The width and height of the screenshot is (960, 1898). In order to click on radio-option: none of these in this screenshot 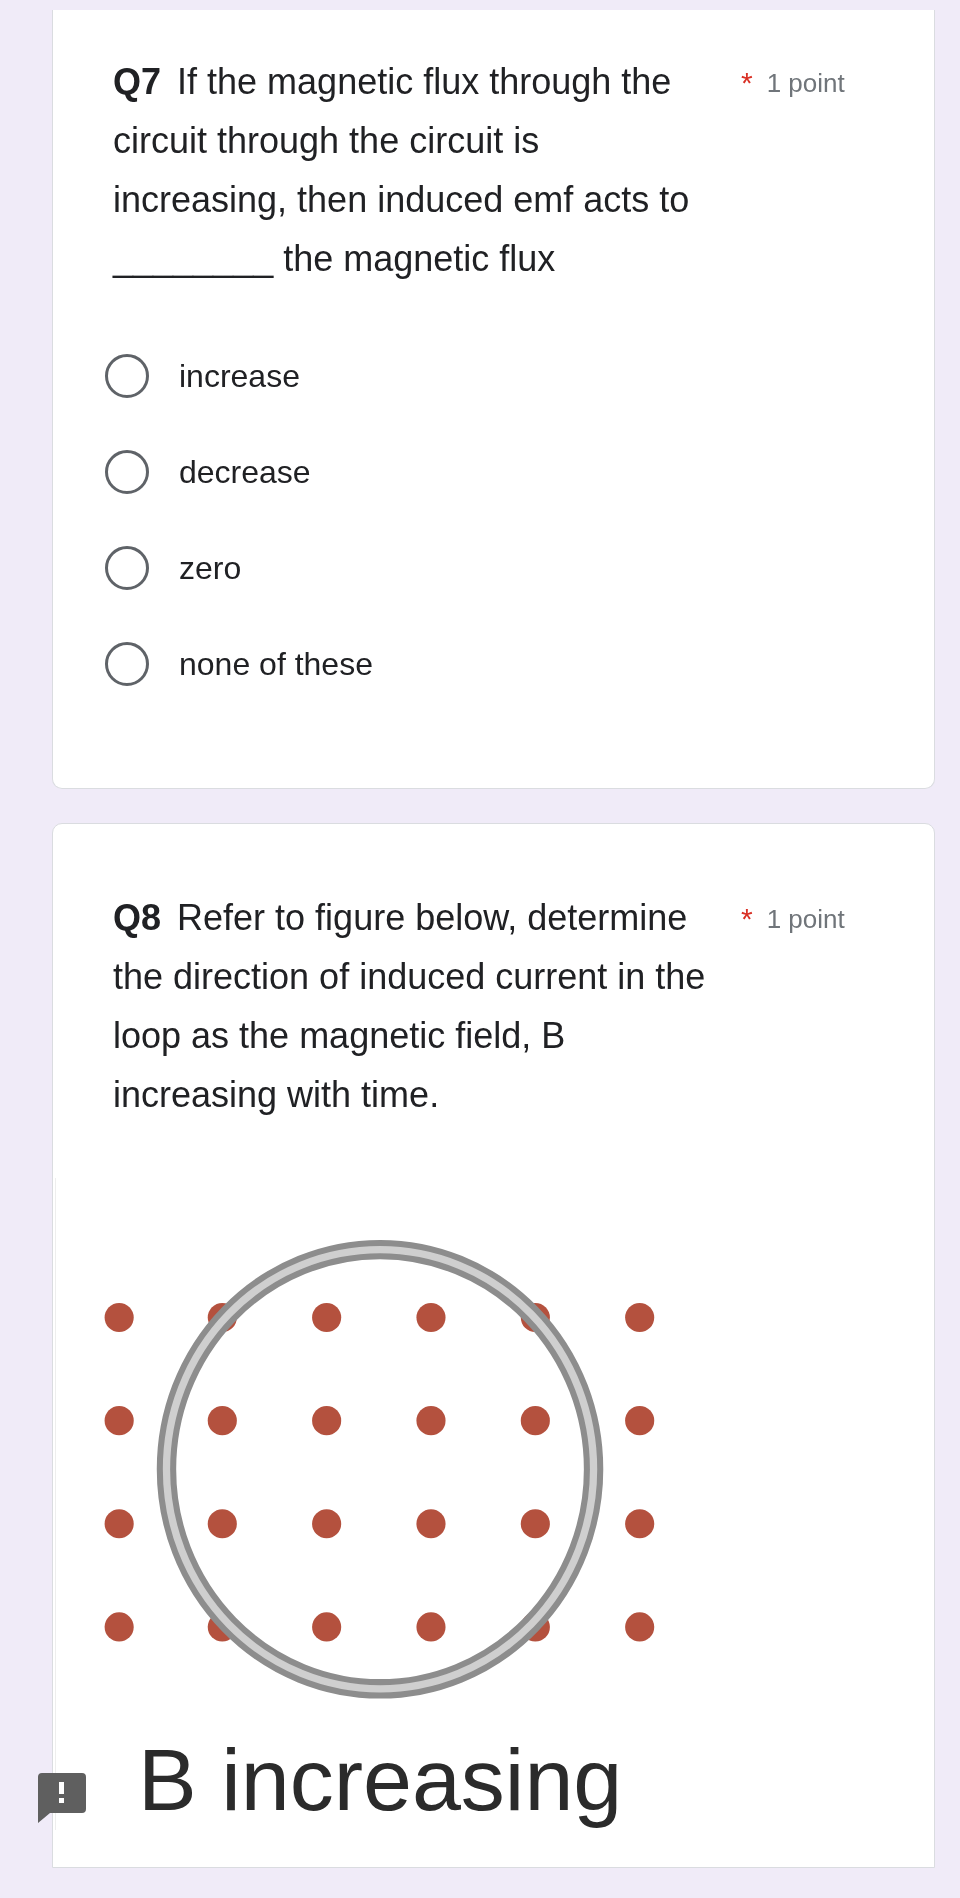, I will do `click(509, 664)`.